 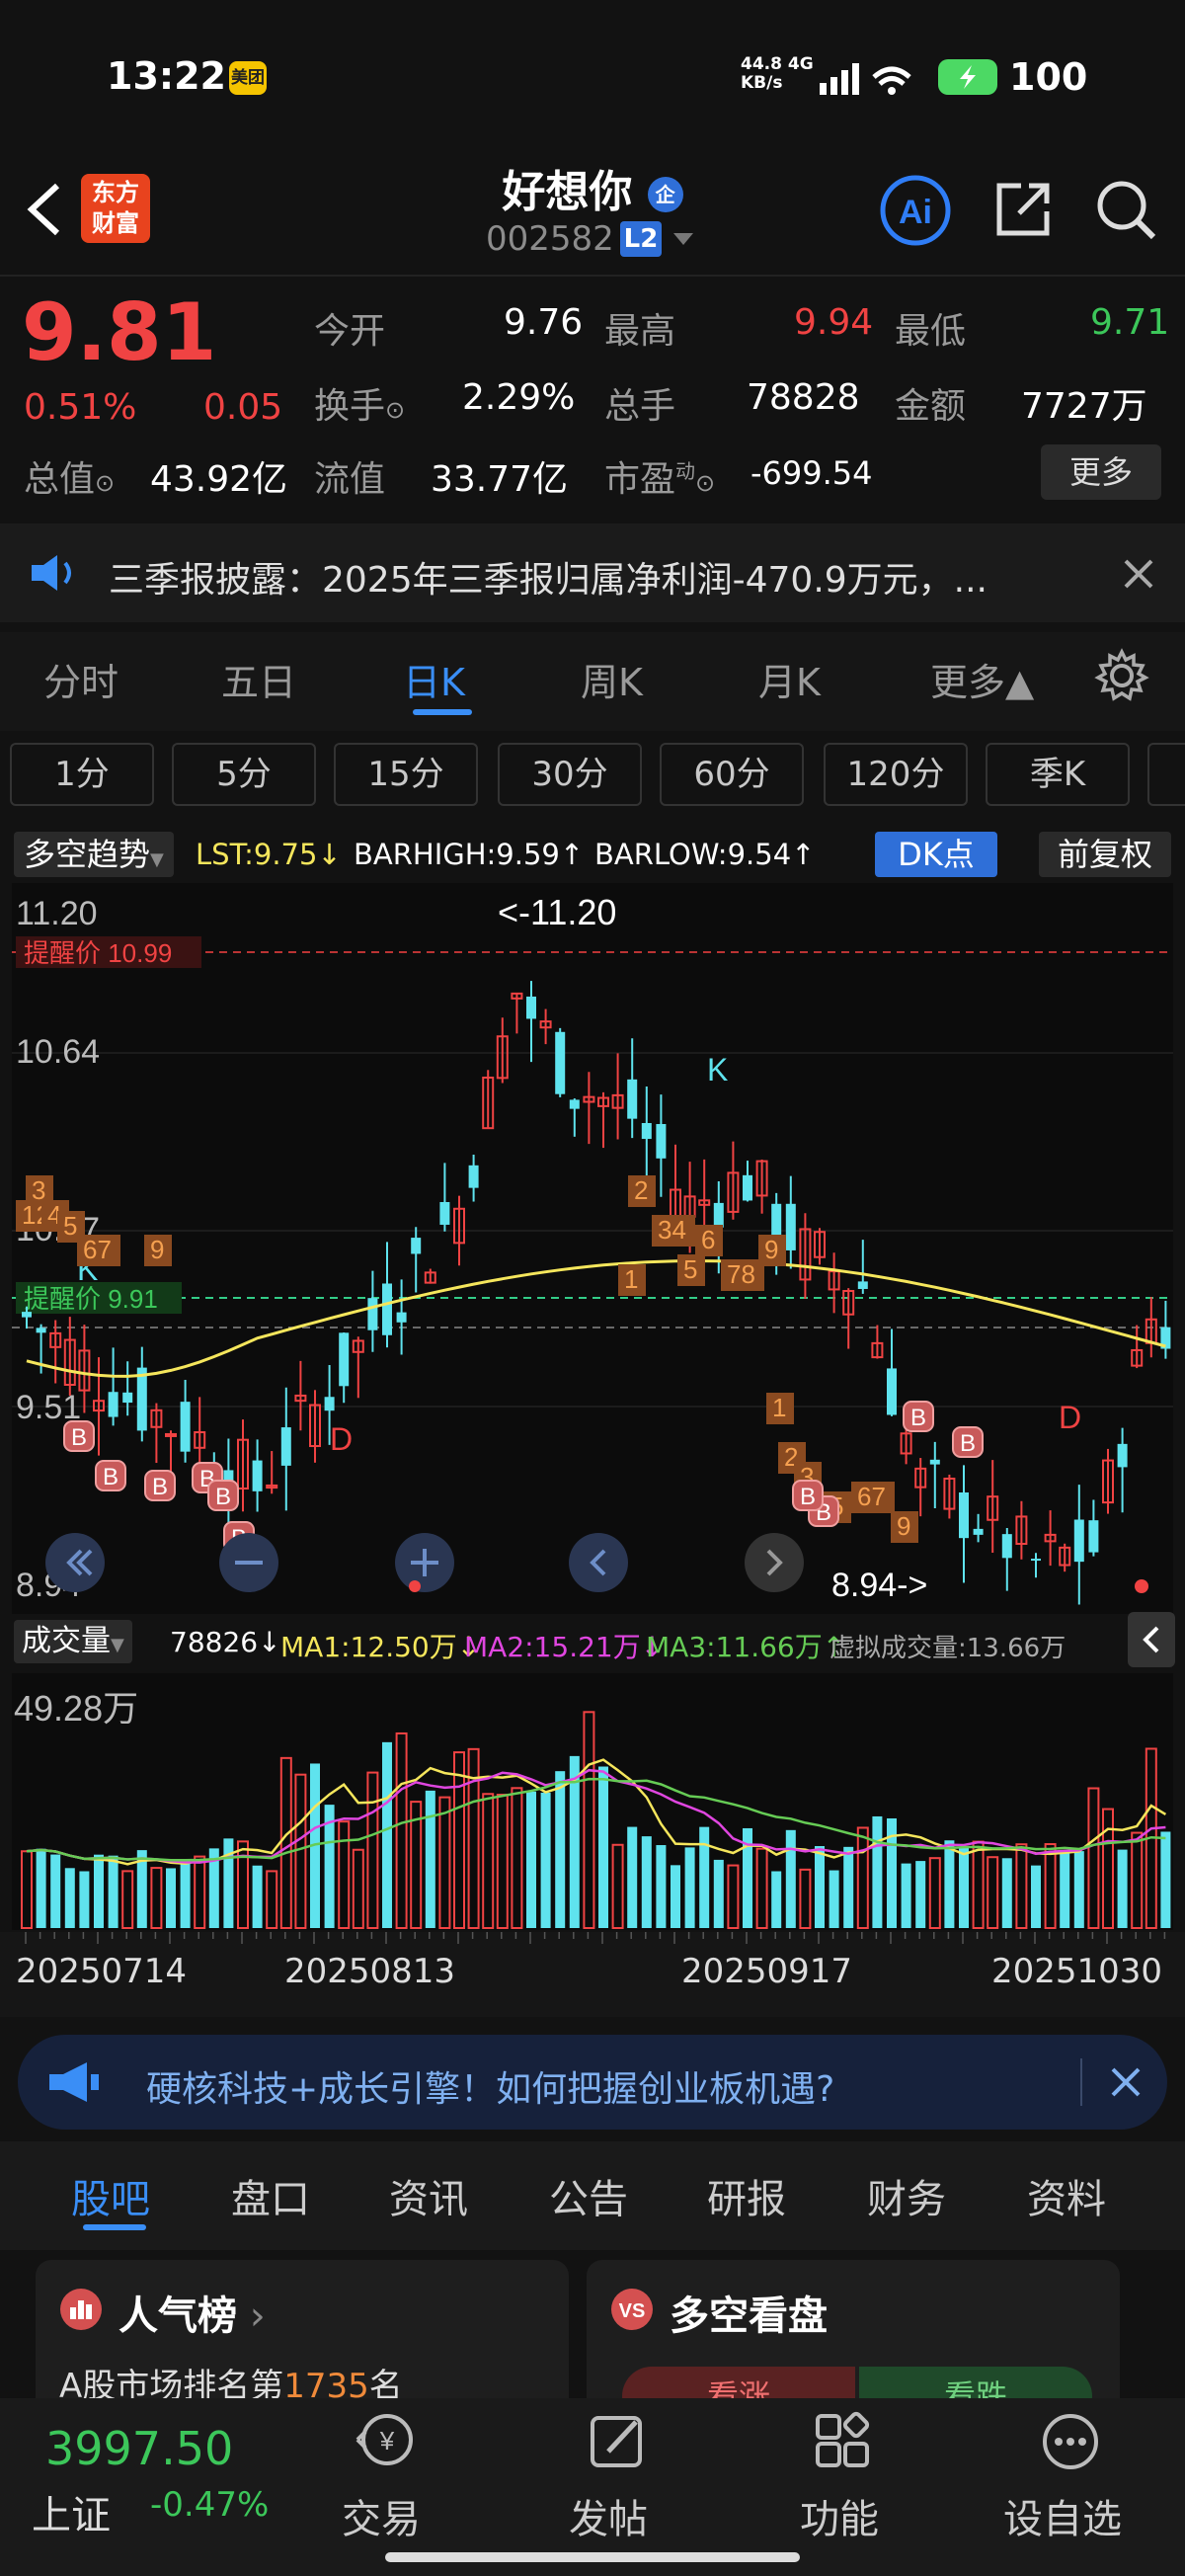 What do you see at coordinates (94, 854) in the screenshot?
I see `indicator-selector: 多空趋势▼` at bounding box center [94, 854].